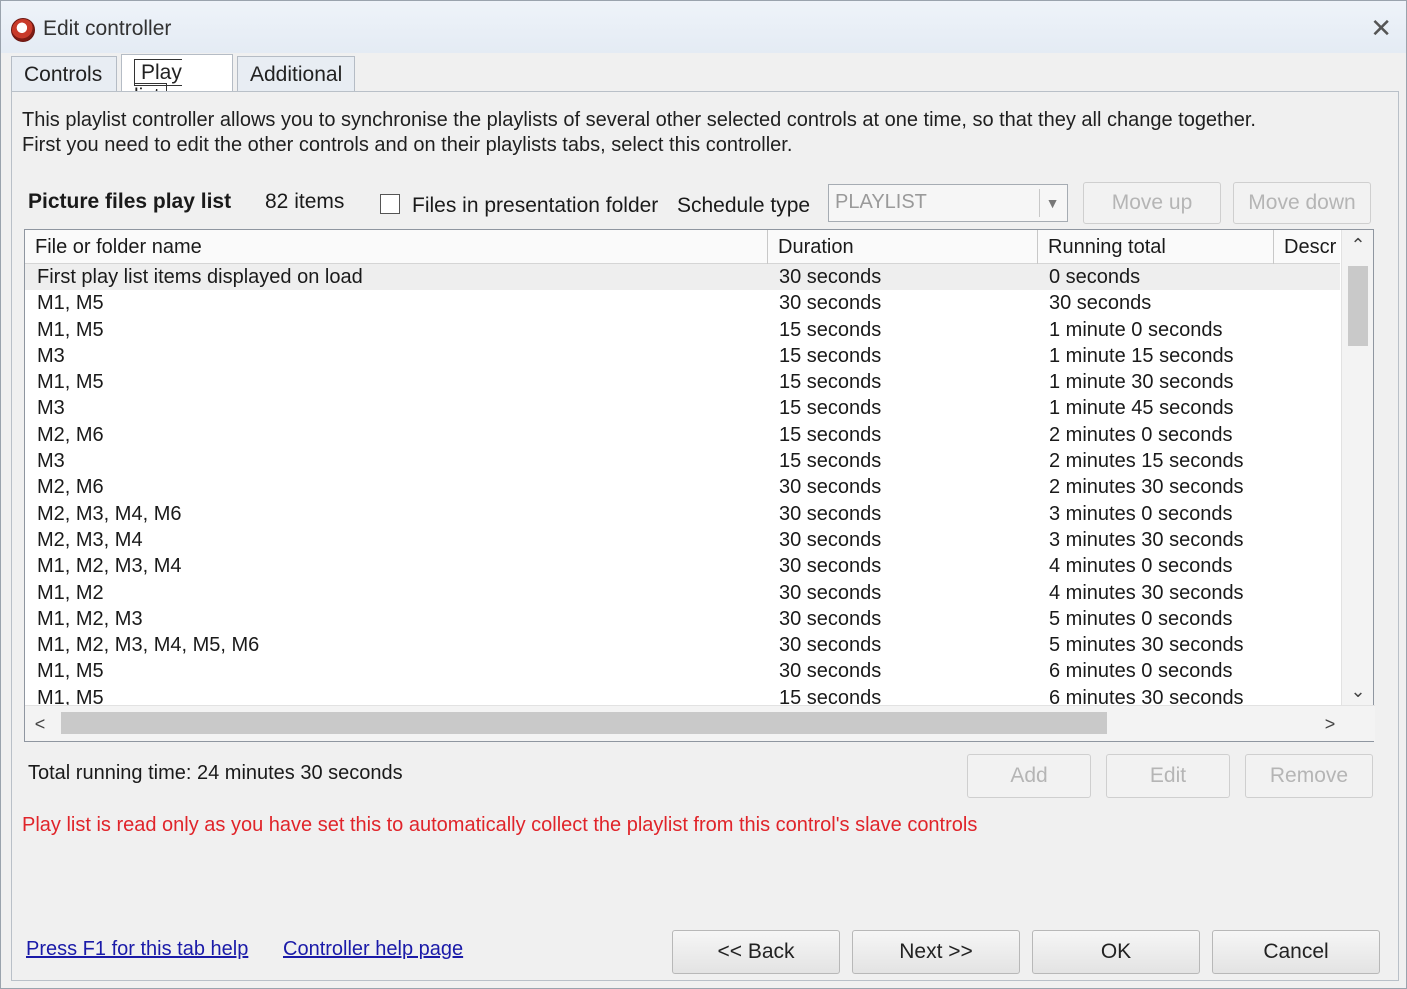  What do you see at coordinates (107, 28) in the screenshot?
I see `window-title: Edit controller` at bounding box center [107, 28].